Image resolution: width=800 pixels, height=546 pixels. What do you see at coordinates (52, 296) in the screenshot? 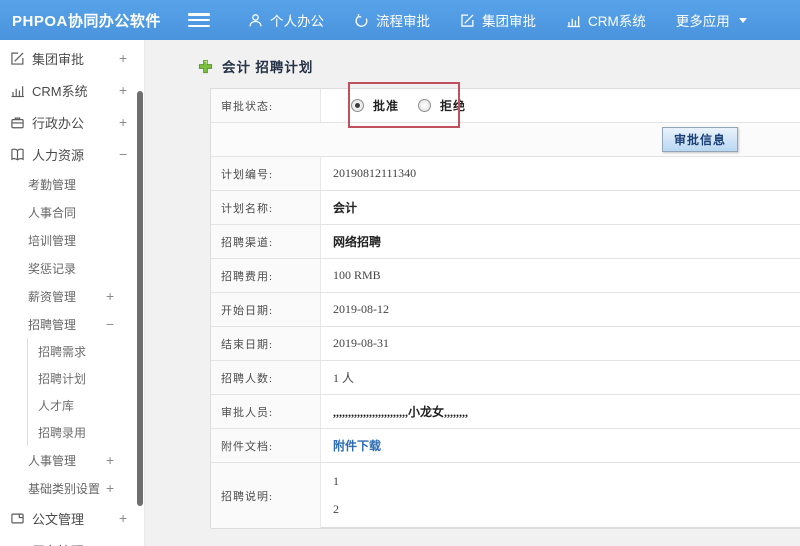
I see `sidebar-item-label: 薪资管理` at bounding box center [52, 296].